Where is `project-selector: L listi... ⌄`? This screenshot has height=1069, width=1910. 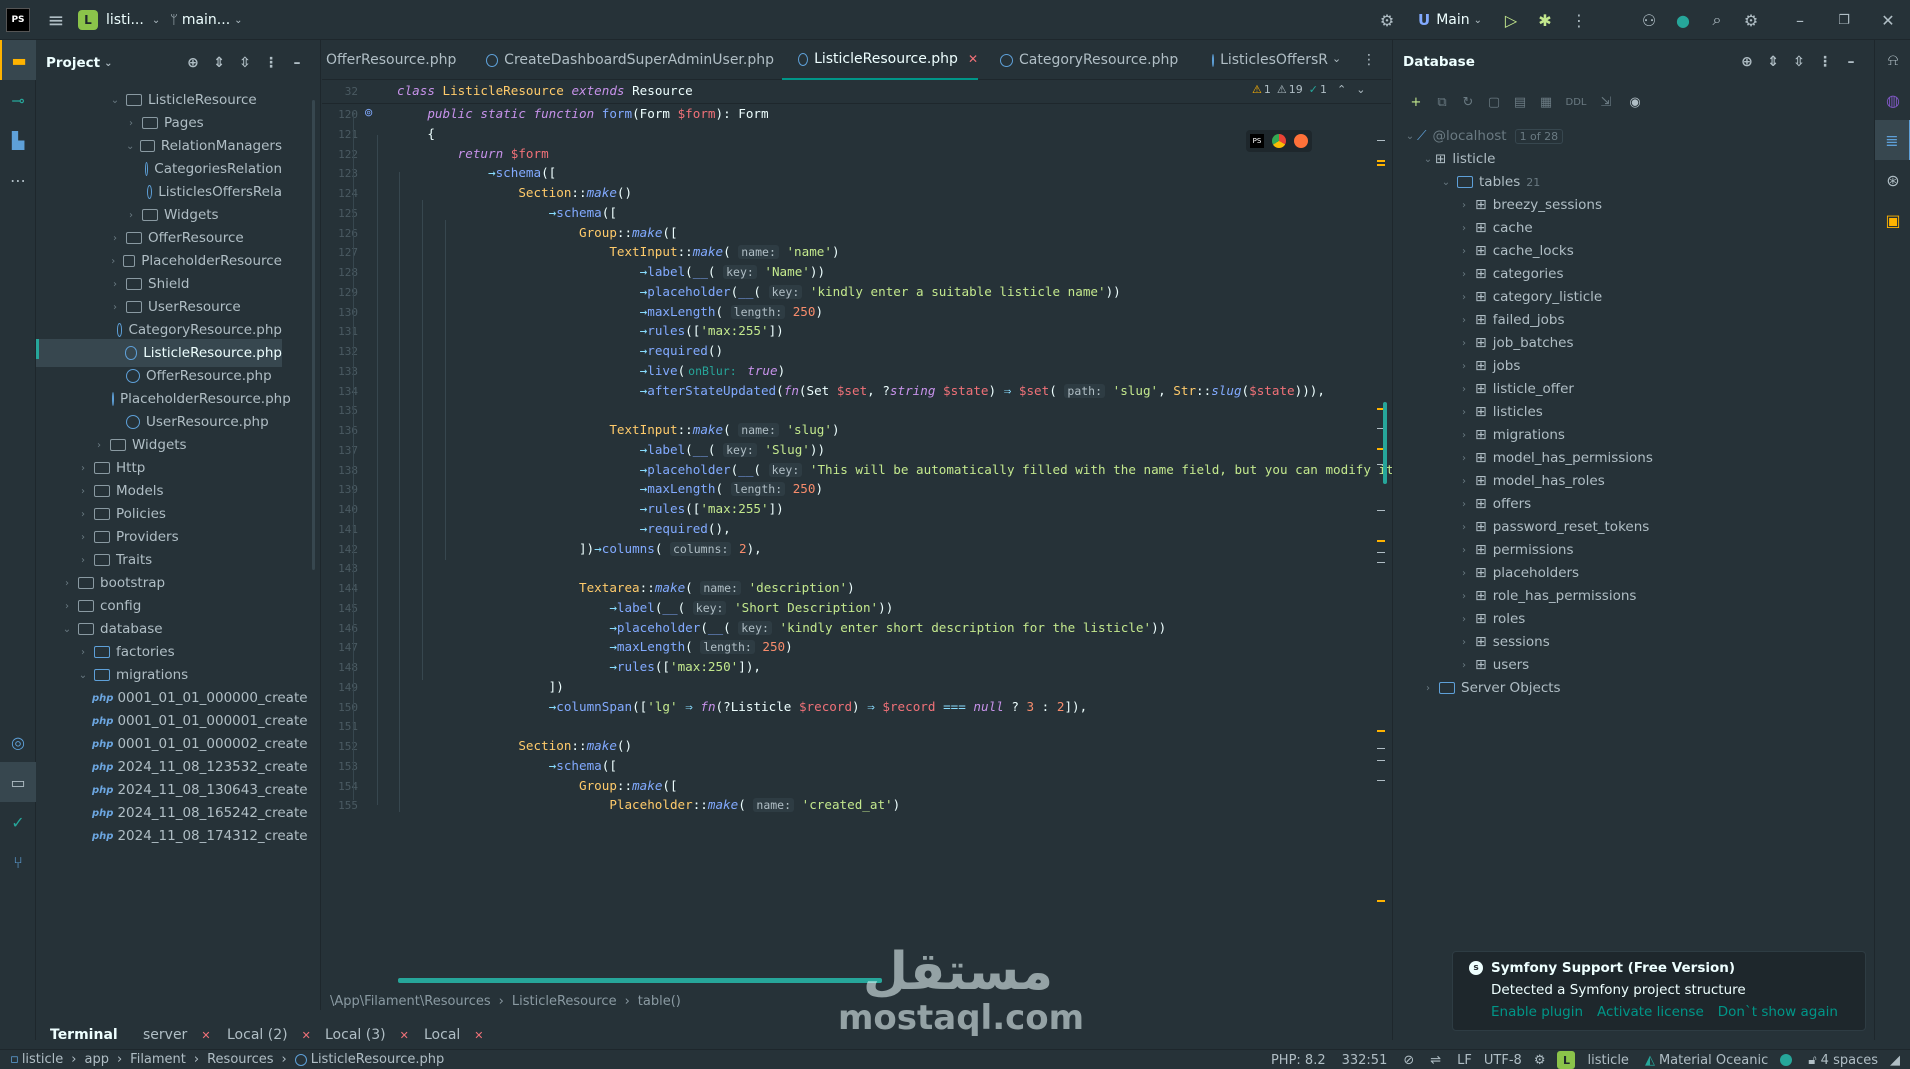
project-selector: L listi... ⌄ is located at coordinates (119, 20).